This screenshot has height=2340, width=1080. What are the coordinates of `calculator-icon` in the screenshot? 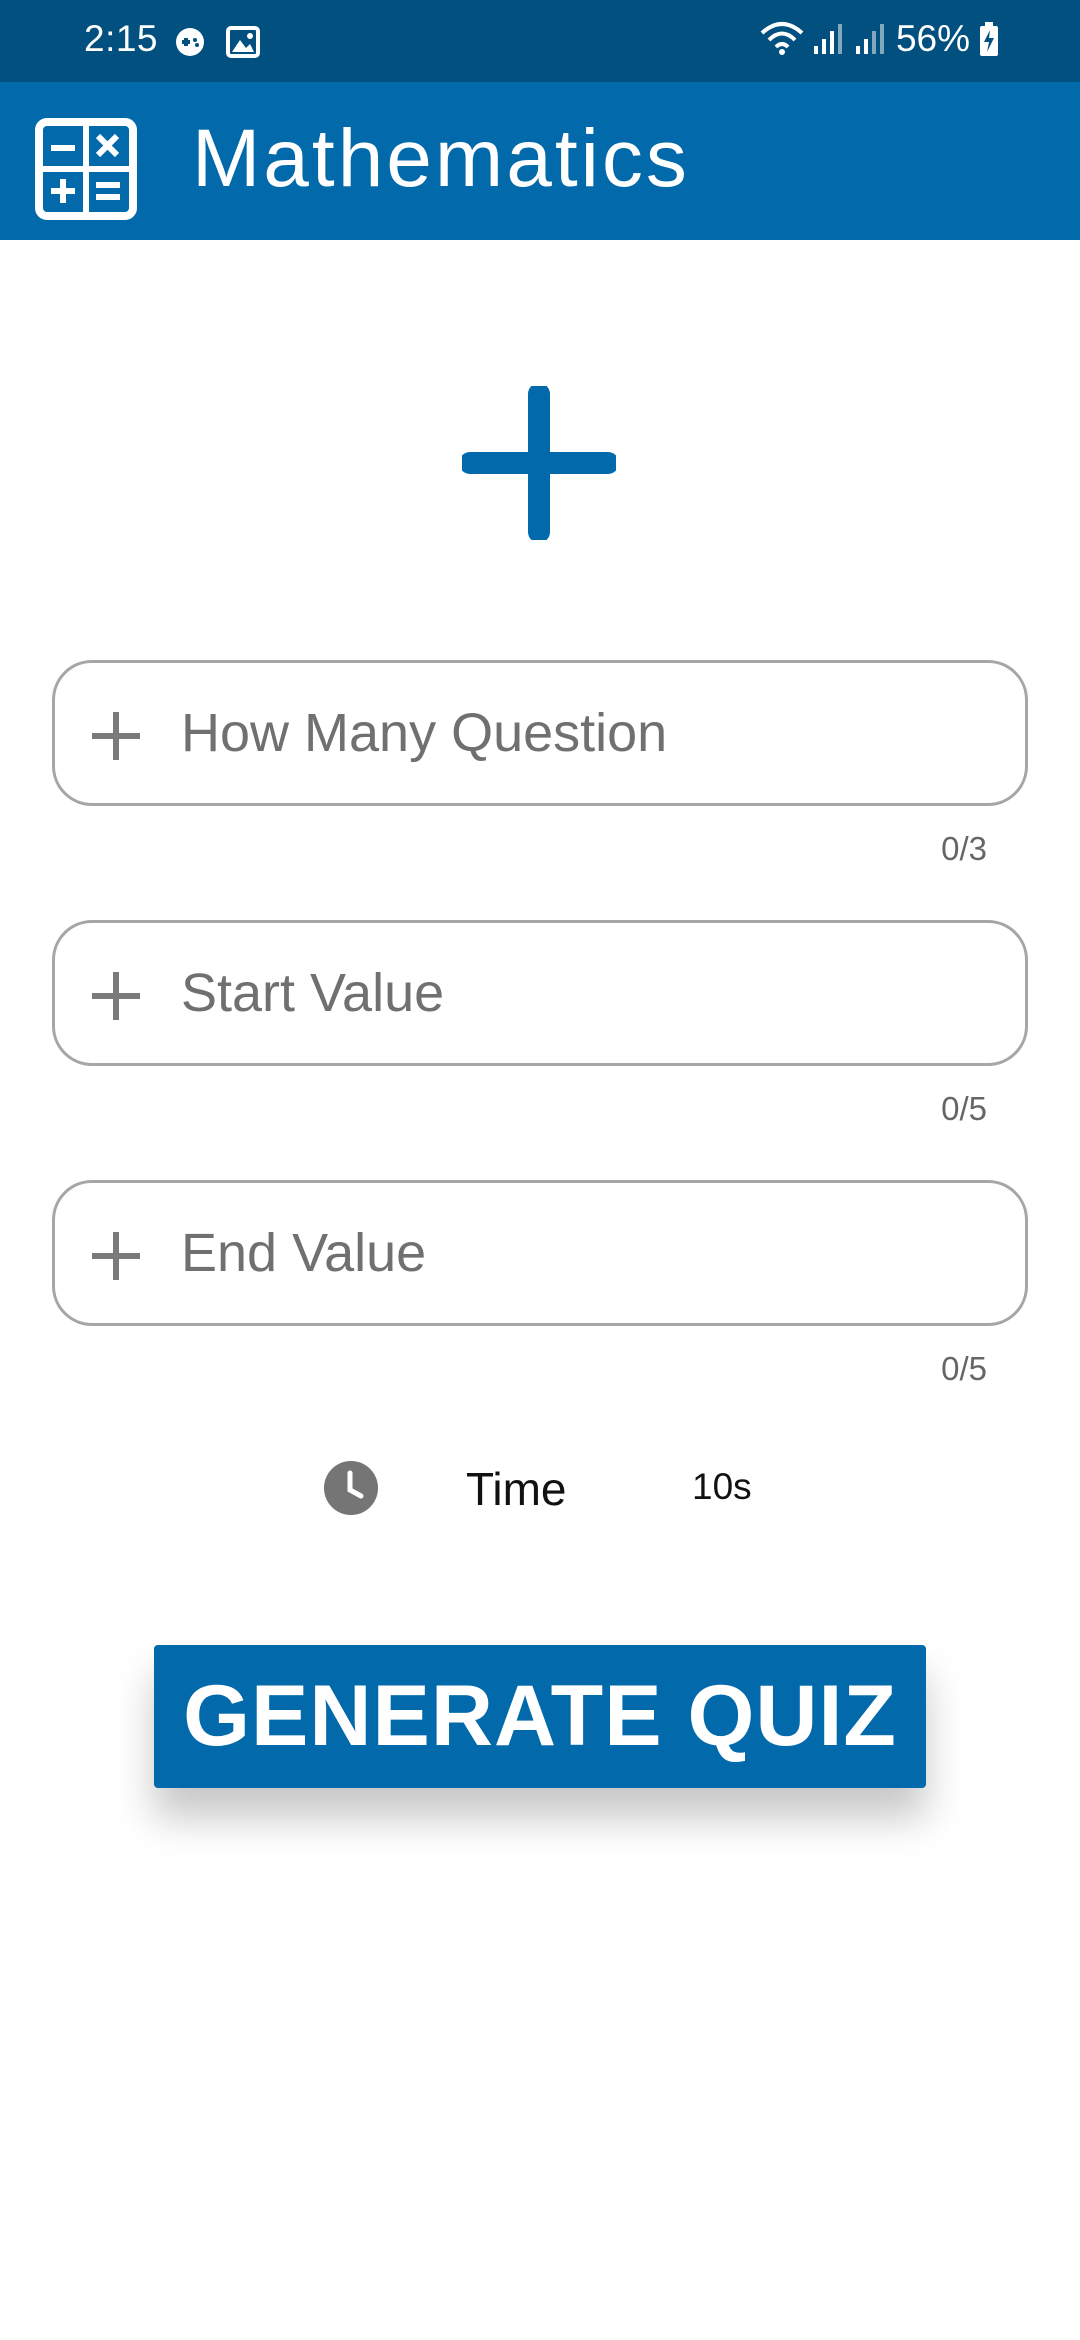 It's located at (86, 169).